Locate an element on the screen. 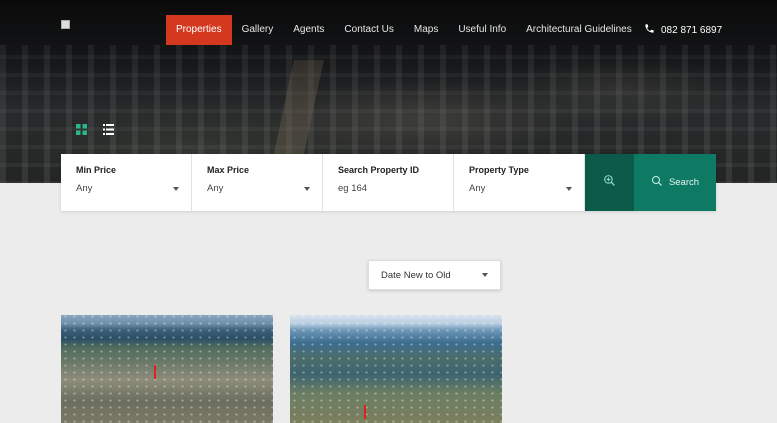 This screenshot has width=777, height=423. property-type-label: Property Type is located at coordinates (499, 170).